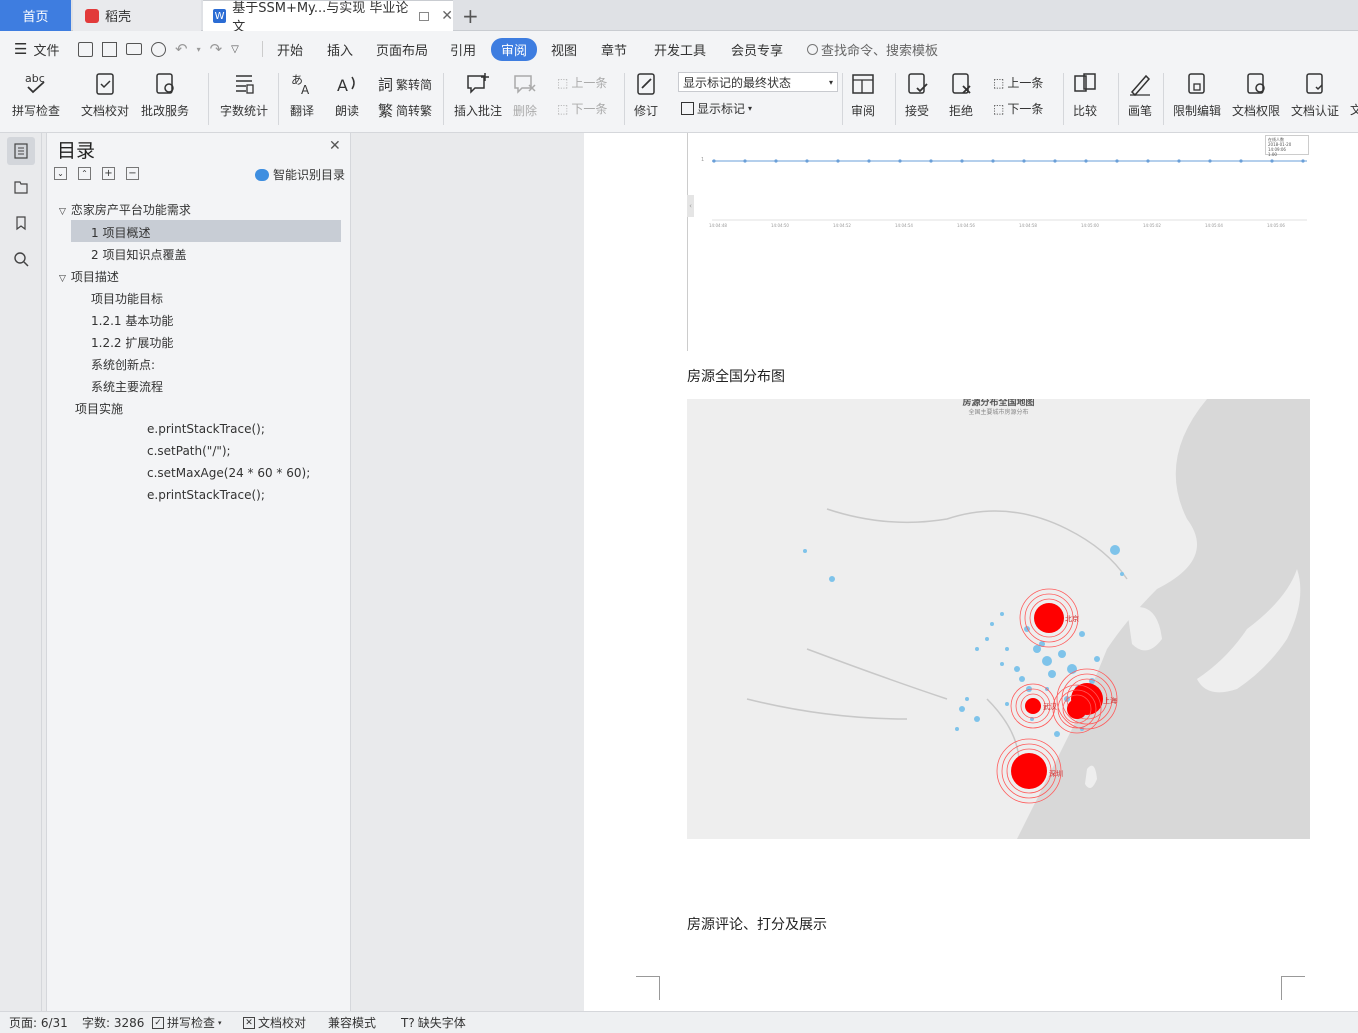 This screenshot has width=1358, height=1033. Describe the element at coordinates (463, 49) in the screenshot. I see `menu-tab-reference: 引用` at that location.